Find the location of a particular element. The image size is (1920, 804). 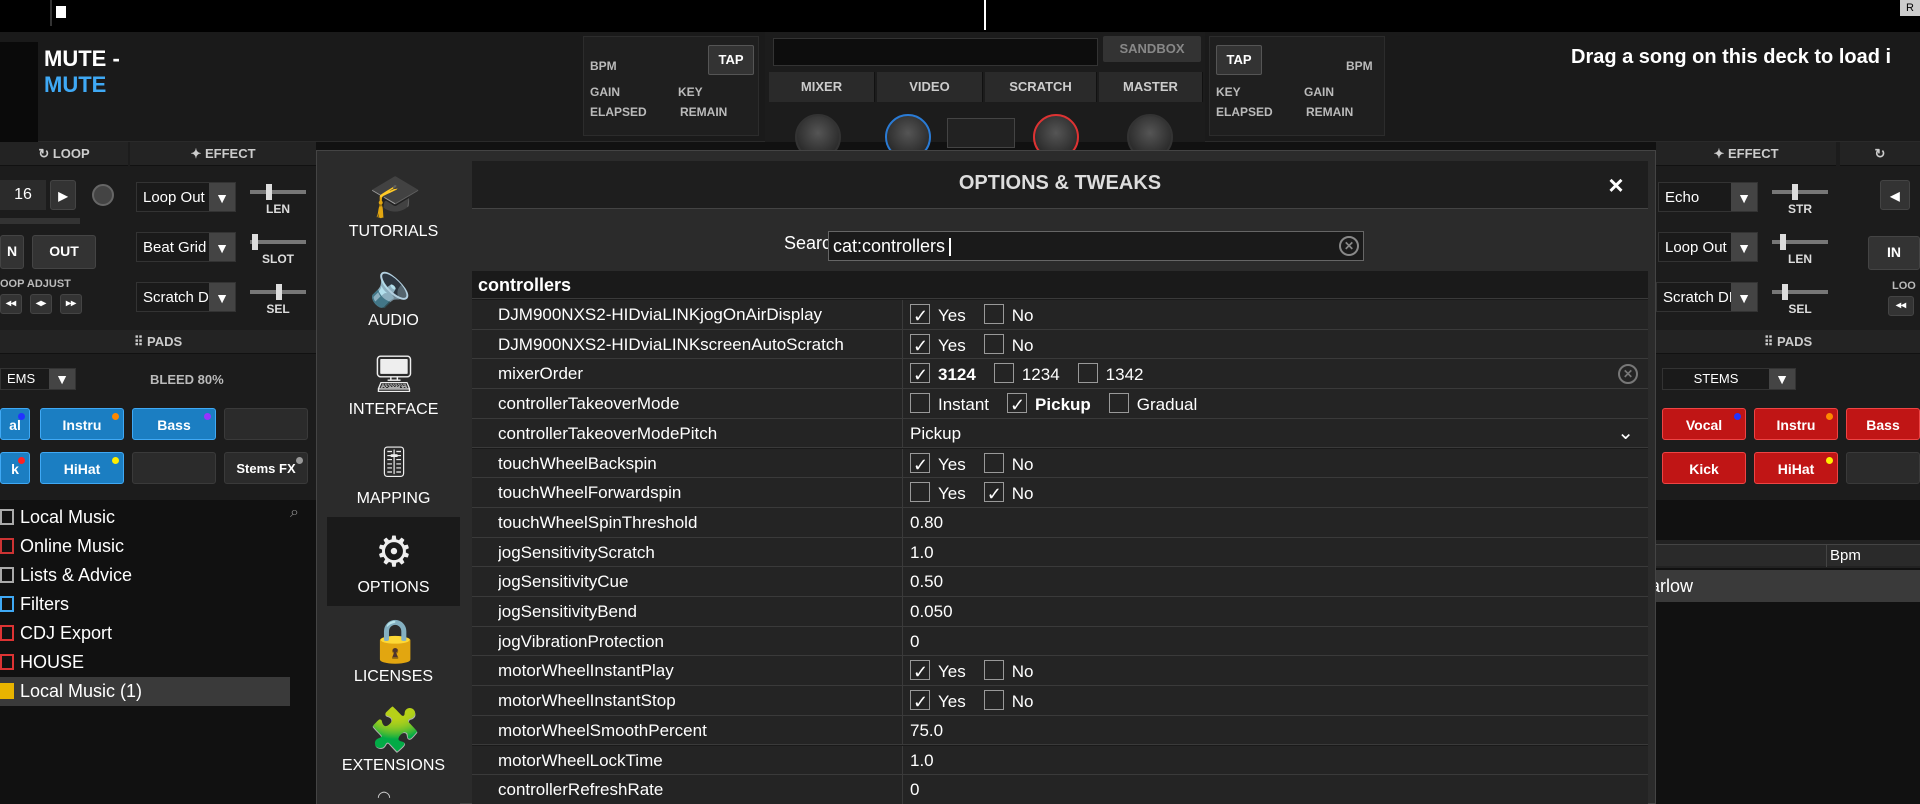

track-row: arlow is located at coordinates (1785, 586).